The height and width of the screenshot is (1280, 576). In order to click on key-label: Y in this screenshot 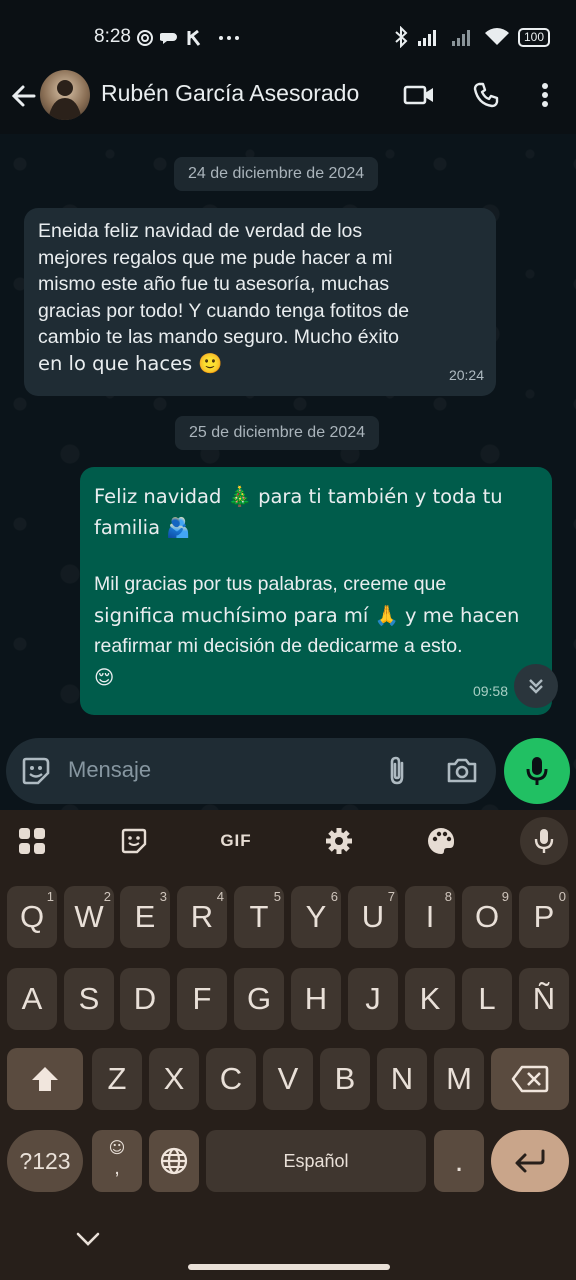, I will do `click(316, 916)`.